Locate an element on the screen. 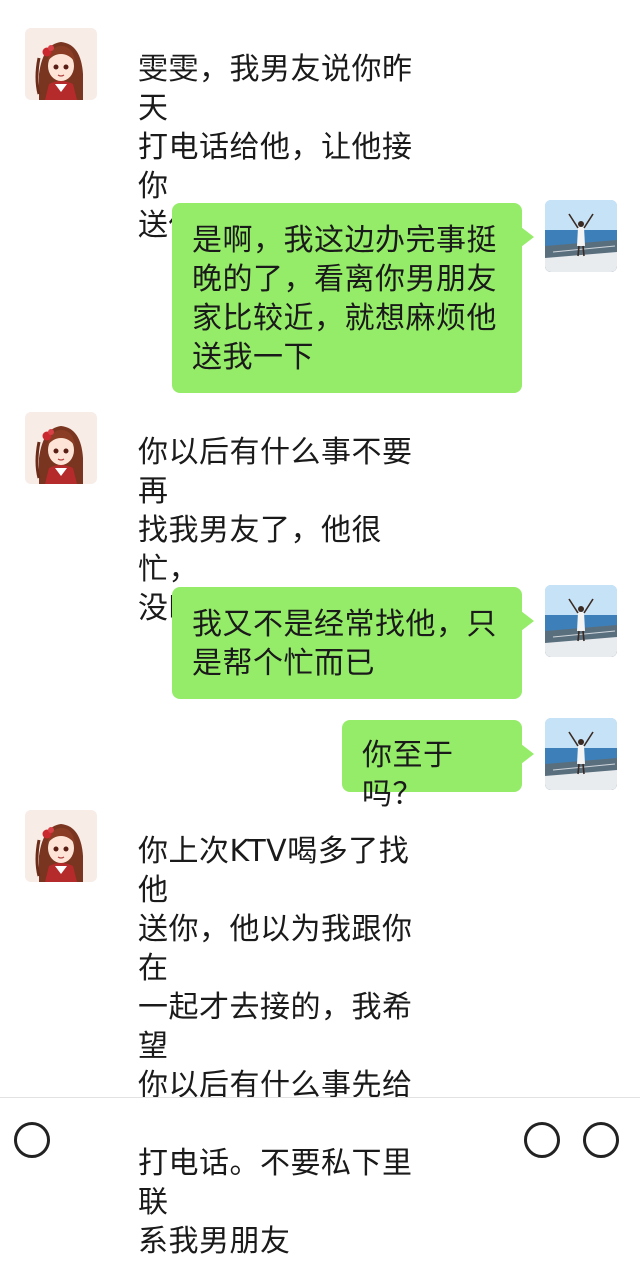 Image resolution: width=640 pixels, height=1261 pixels. outgoing-message-bubble: 我又不是经常找他，只 是帮个忙而已 is located at coordinates (353, 643).